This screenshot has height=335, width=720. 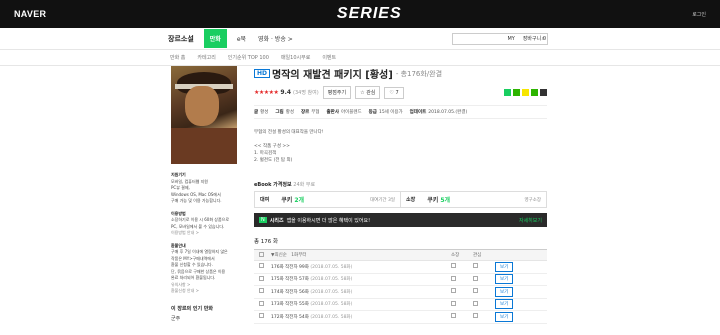 I want to click on episode-total: 총 176 화, so click(x=266, y=242).